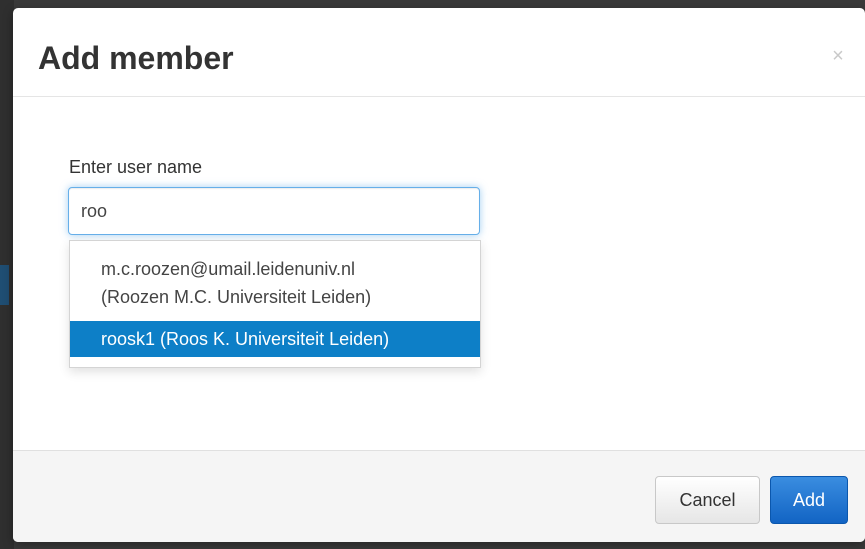  What do you see at coordinates (245, 339) in the screenshot?
I see `option-text: roosk1 (Roos K. Universiteit Leiden)` at bounding box center [245, 339].